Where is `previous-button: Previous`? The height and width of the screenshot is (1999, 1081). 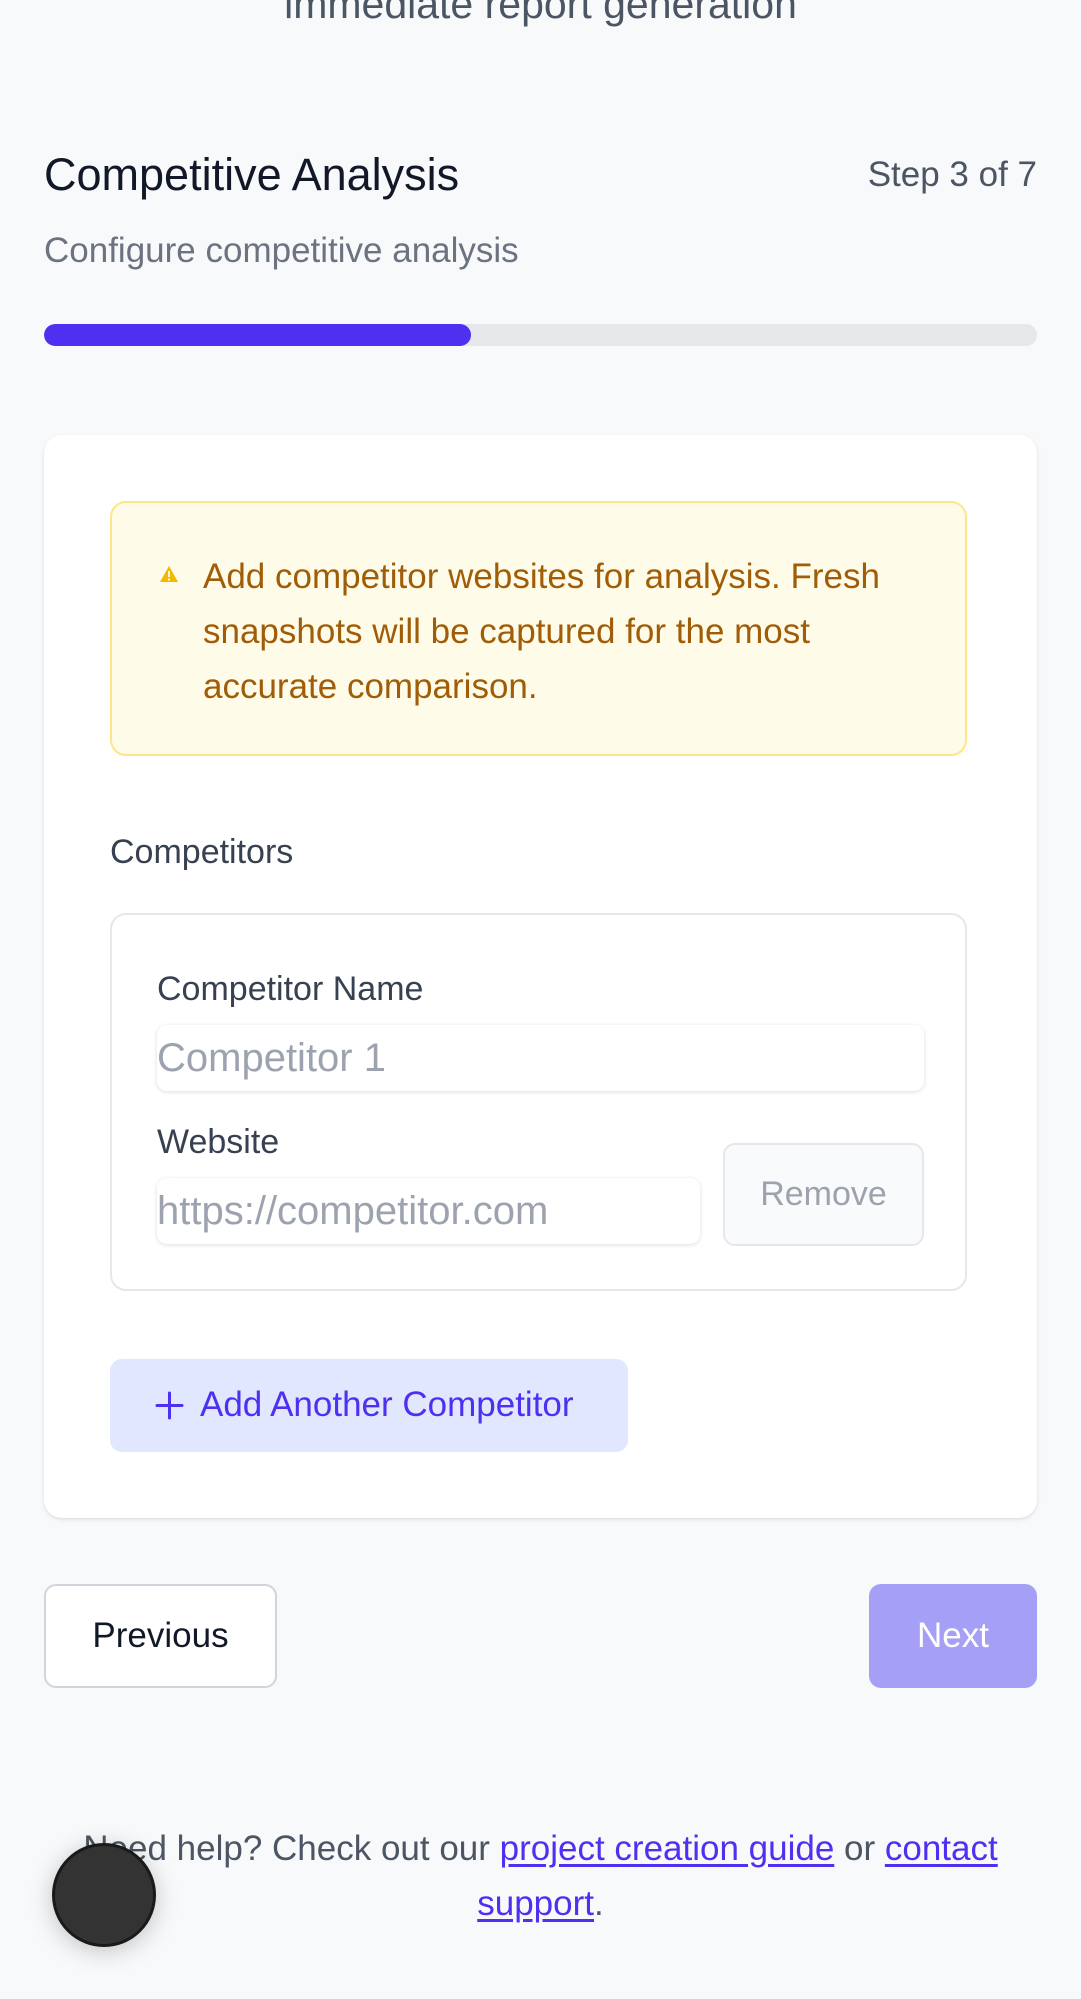
previous-button: Previous is located at coordinates (160, 1636).